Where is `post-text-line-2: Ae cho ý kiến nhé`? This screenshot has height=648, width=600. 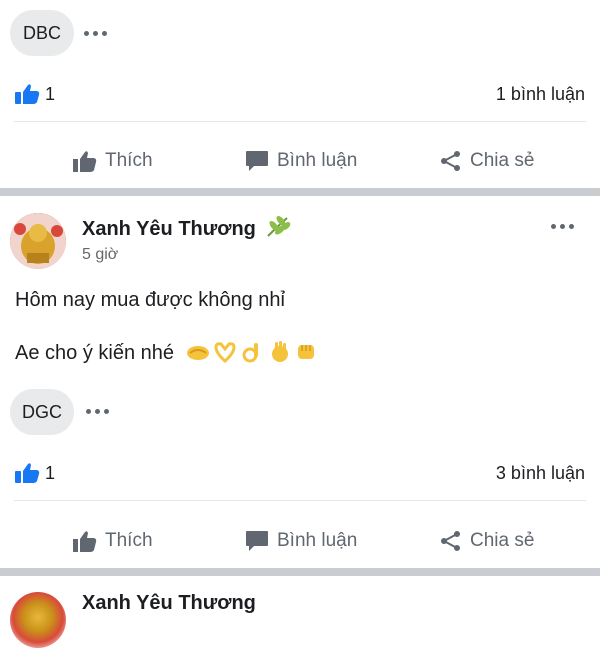
post-text-line-2: Ae cho ý kiến nhé is located at coordinates (168, 353).